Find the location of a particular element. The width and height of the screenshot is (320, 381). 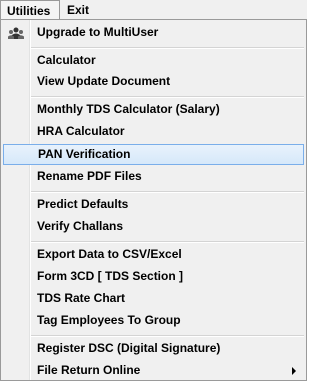

menu-bar: Utilities Exit is located at coordinates (153, 10).